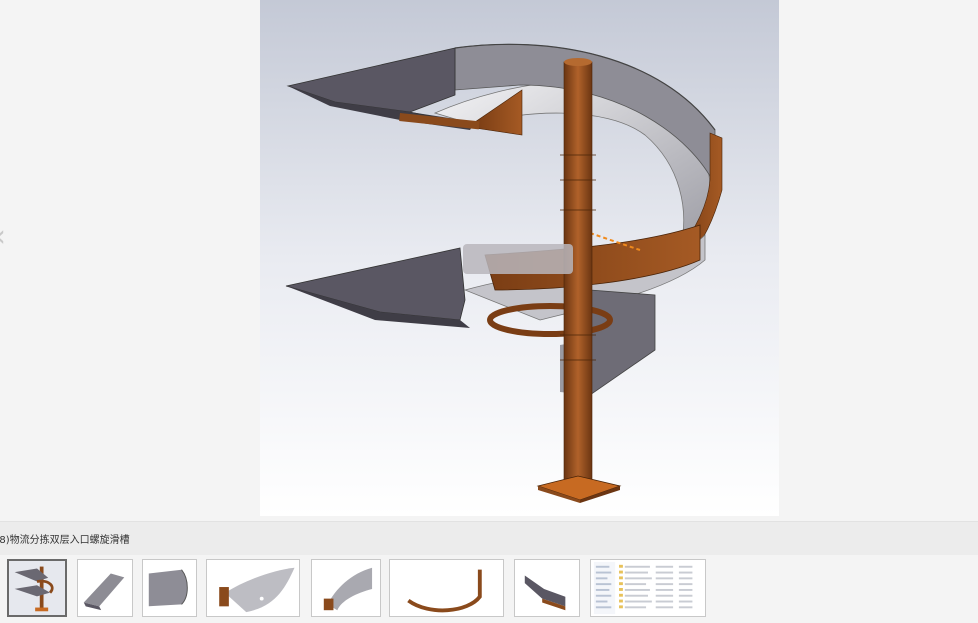 This screenshot has height=623, width=978. What do you see at coordinates (65, 540) in the screenshot?
I see `image-caption: /8)物流分拣双层入口螺旋滑槽` at bounding box center [65, 540].